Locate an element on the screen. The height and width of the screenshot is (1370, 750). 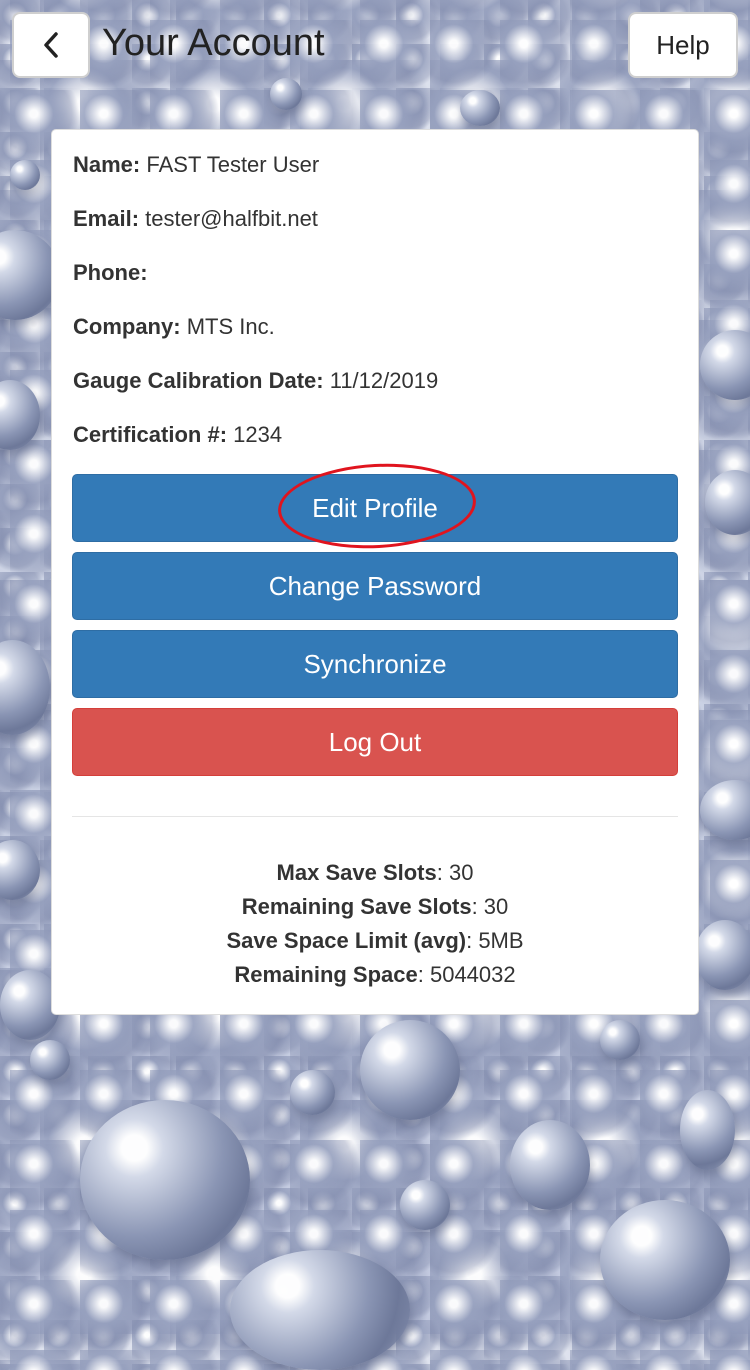
phone-label: Phone: is located at coordinates (110, 272).